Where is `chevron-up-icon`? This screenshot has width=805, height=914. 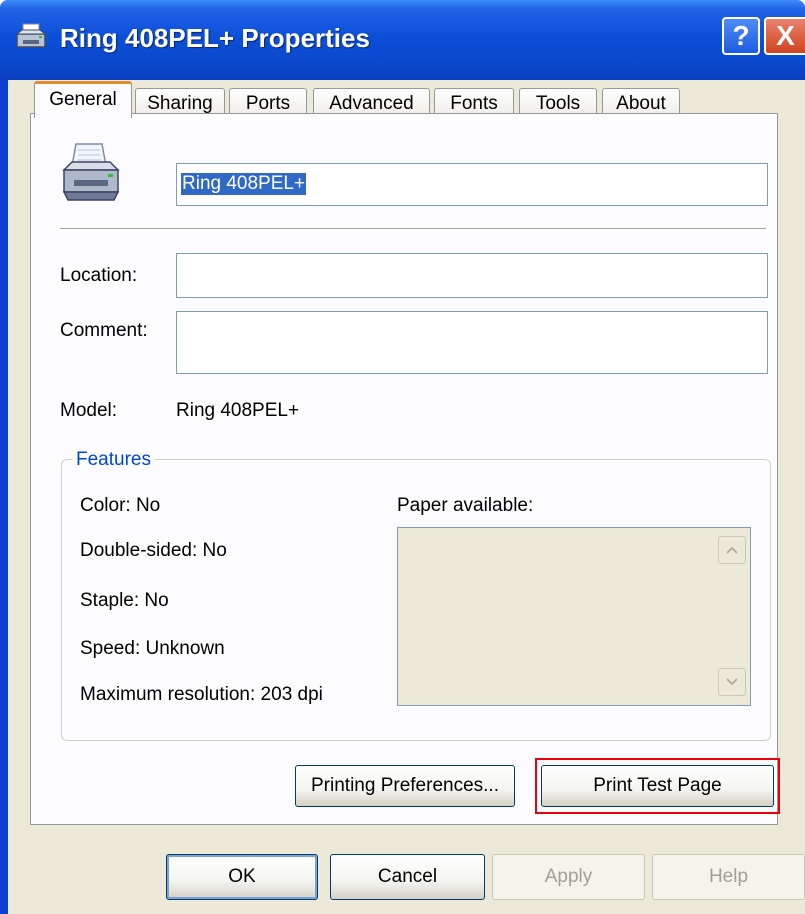
chevron-up-icon is located at coordinates (732, 550).